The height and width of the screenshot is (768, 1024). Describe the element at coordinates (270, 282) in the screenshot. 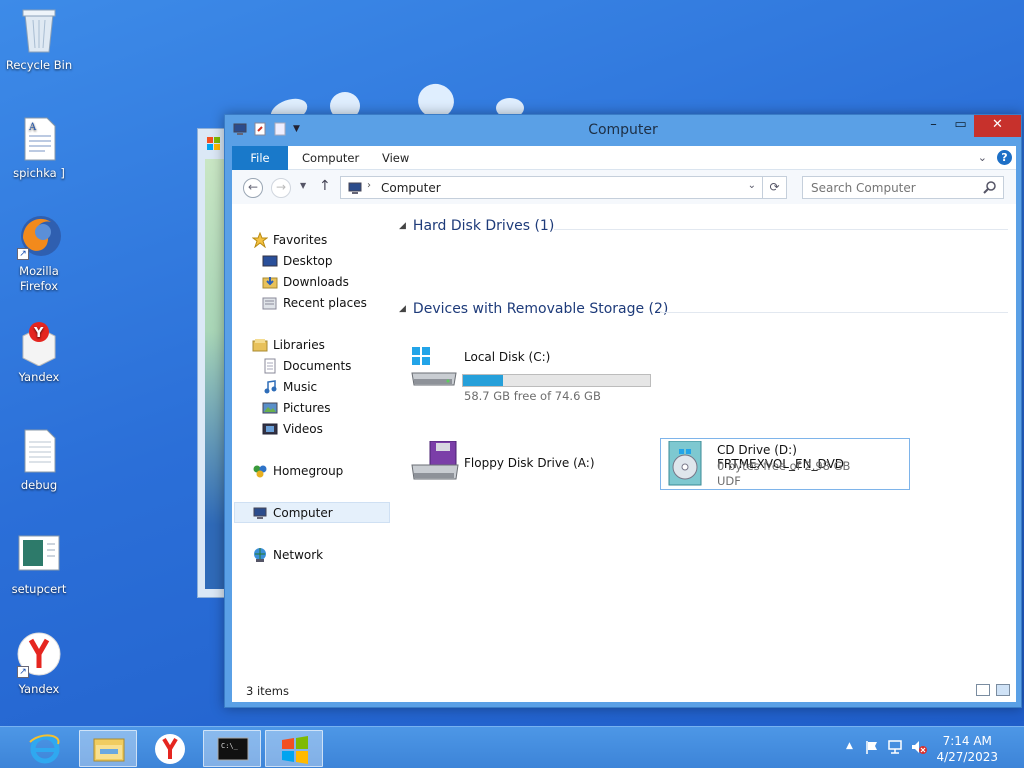

I see `downloads-folder-icon` at that location.